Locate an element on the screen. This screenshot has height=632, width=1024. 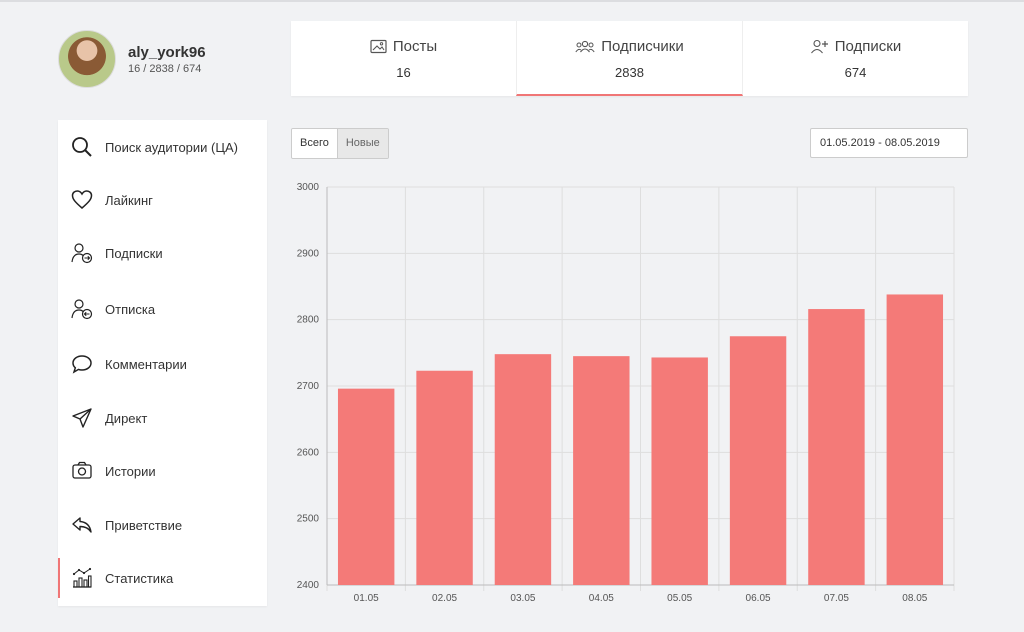
x-tick-label: 04.05 is located at coordinates (601, 598).